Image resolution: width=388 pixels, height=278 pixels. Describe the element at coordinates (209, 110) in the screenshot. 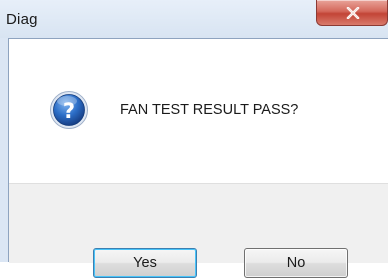

I see `message-text: FAN TEST RESULT PASS?` at that location.